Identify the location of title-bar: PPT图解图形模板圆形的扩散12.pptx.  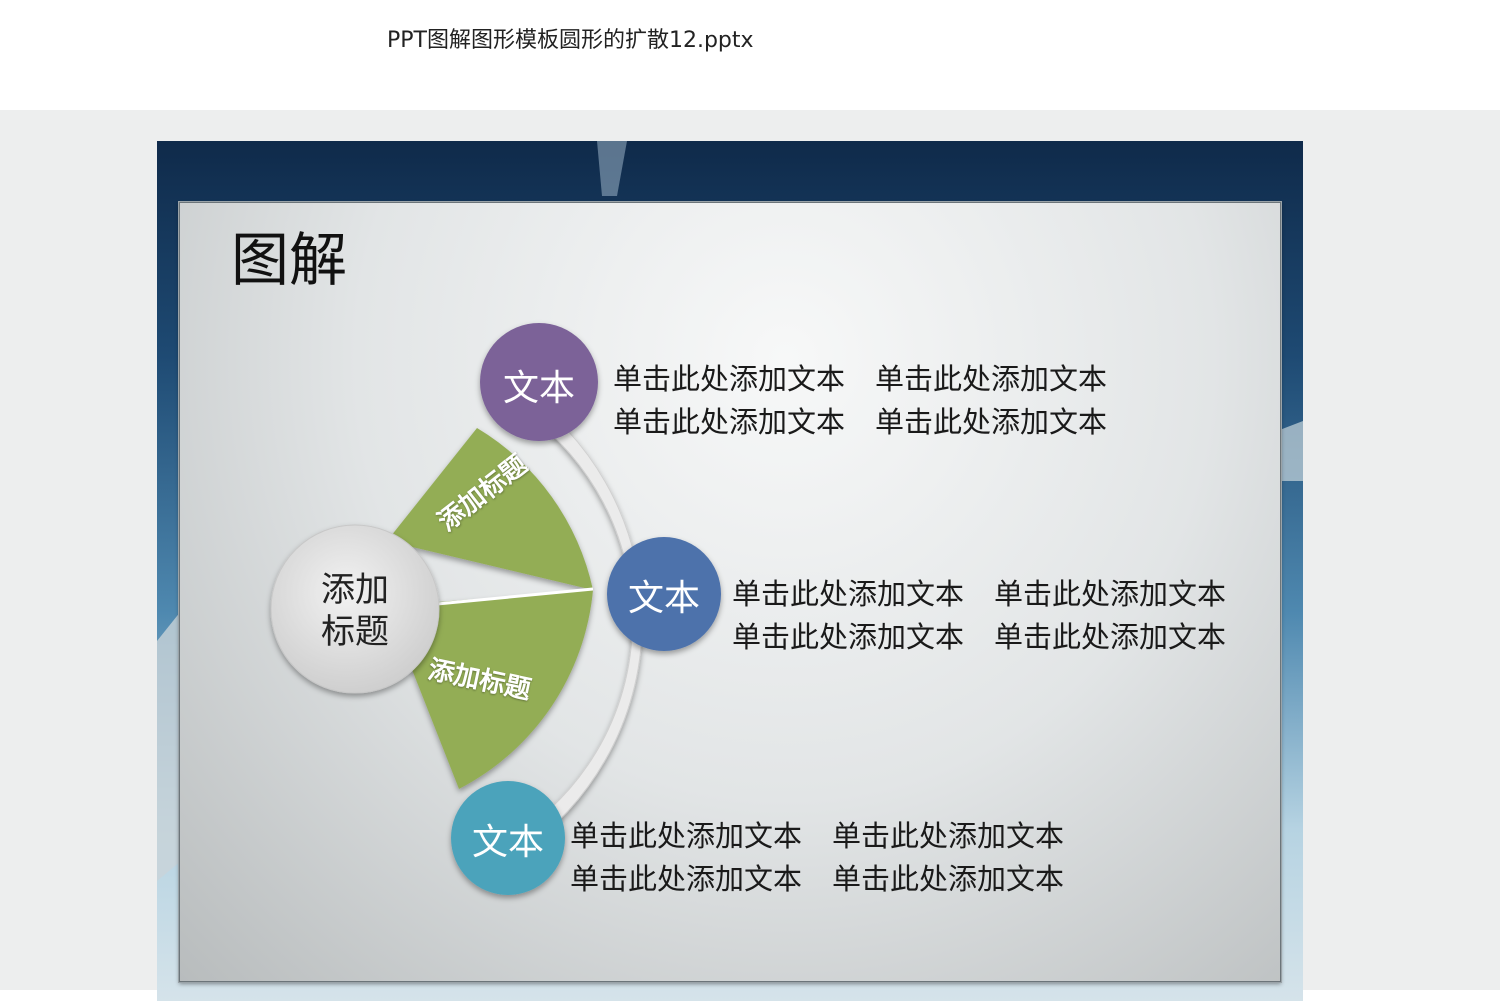
(750, 55).